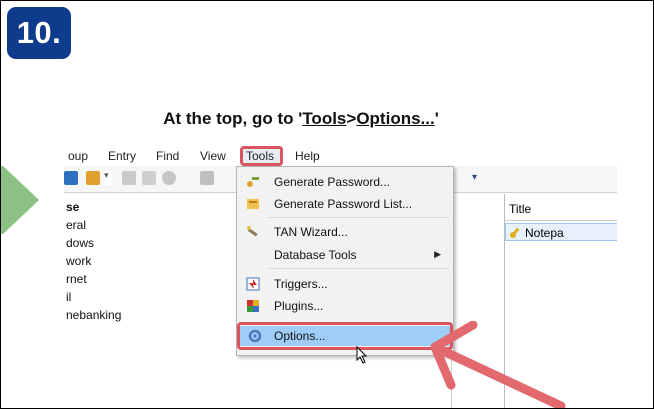 Image resolution: width=654 pixels, height=409 pixels. Describe the element at coordinates (253, 204) in the screenshot. I see `key-list-icon` at that location.